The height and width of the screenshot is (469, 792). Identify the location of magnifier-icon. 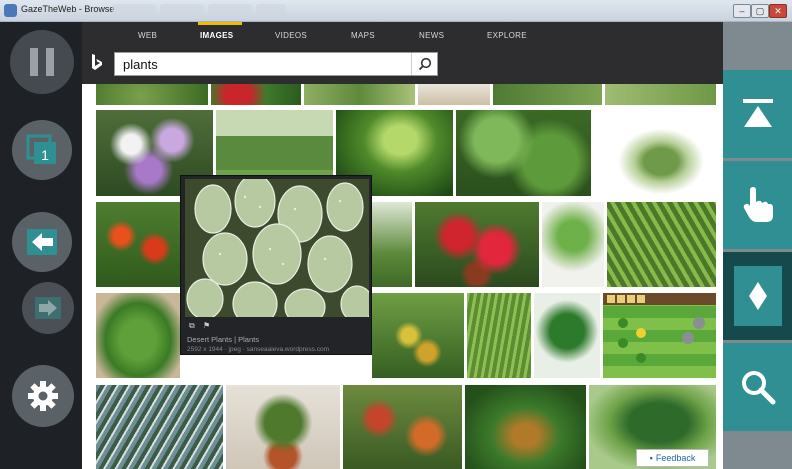
(424, 64).